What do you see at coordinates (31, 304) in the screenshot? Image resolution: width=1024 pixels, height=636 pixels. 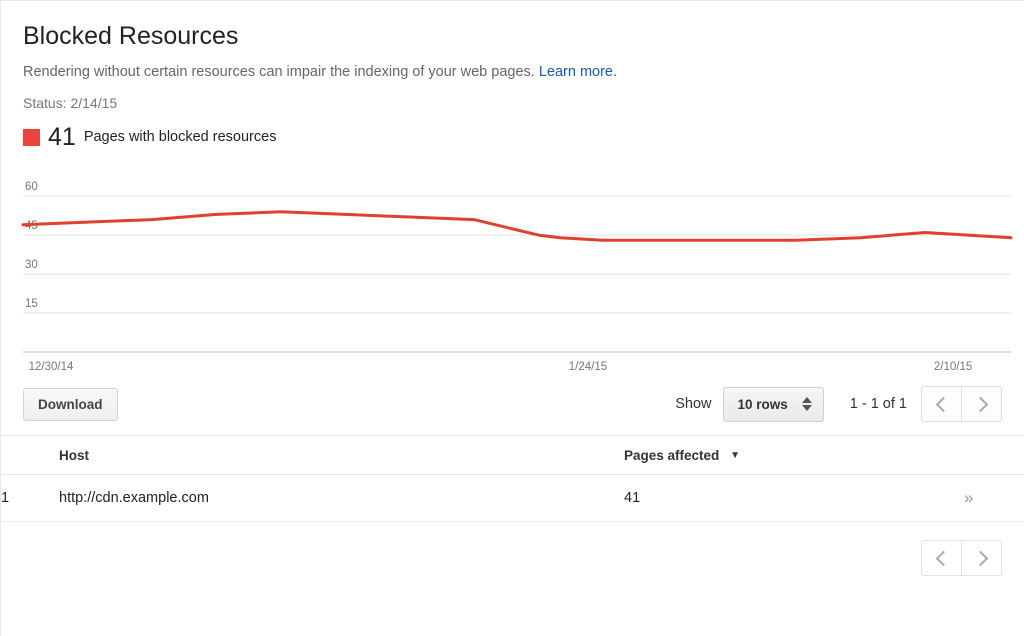 I see `y-axis-tick-label: 15` at bounding box center [31, 304].